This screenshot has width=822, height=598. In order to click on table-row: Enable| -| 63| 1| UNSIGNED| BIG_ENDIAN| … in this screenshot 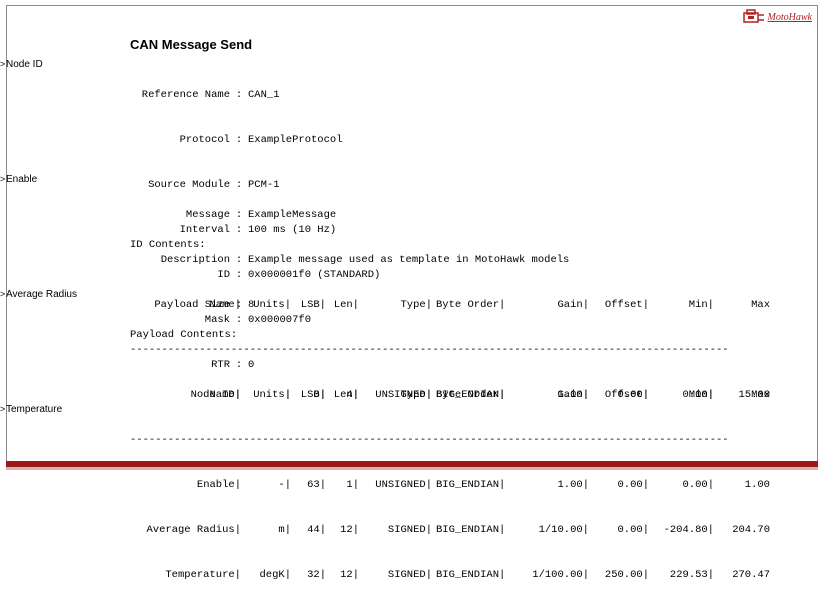, I will do `click(483, 485)`.